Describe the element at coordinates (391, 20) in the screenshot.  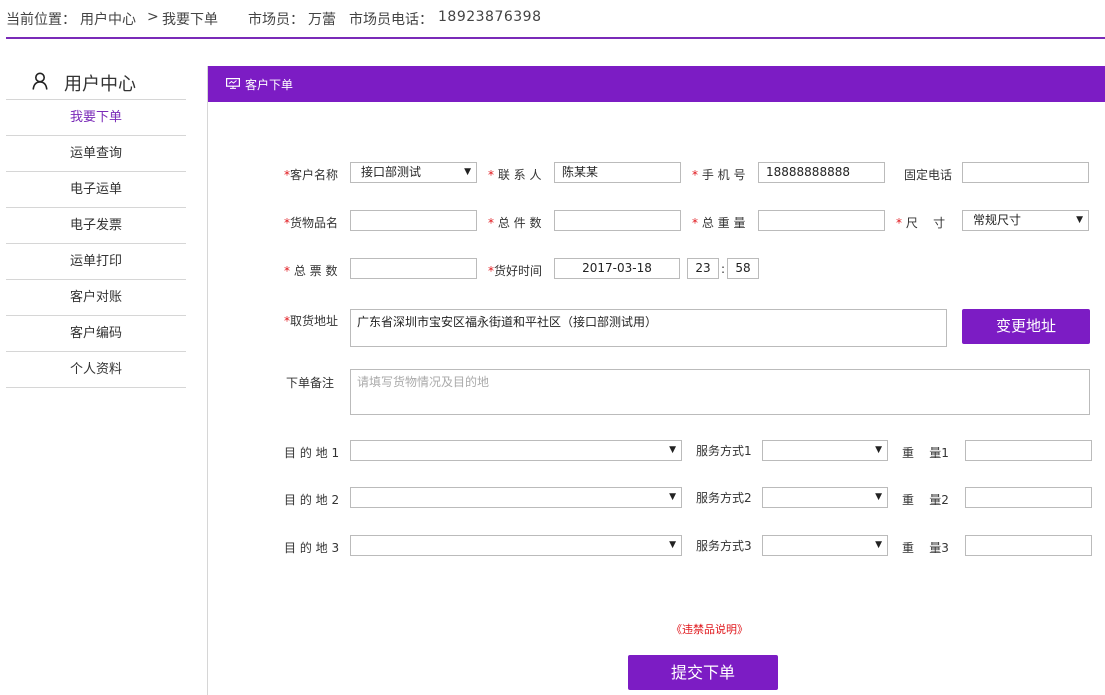
I see `salesman-phone-label: 市场员电话：` at that location.